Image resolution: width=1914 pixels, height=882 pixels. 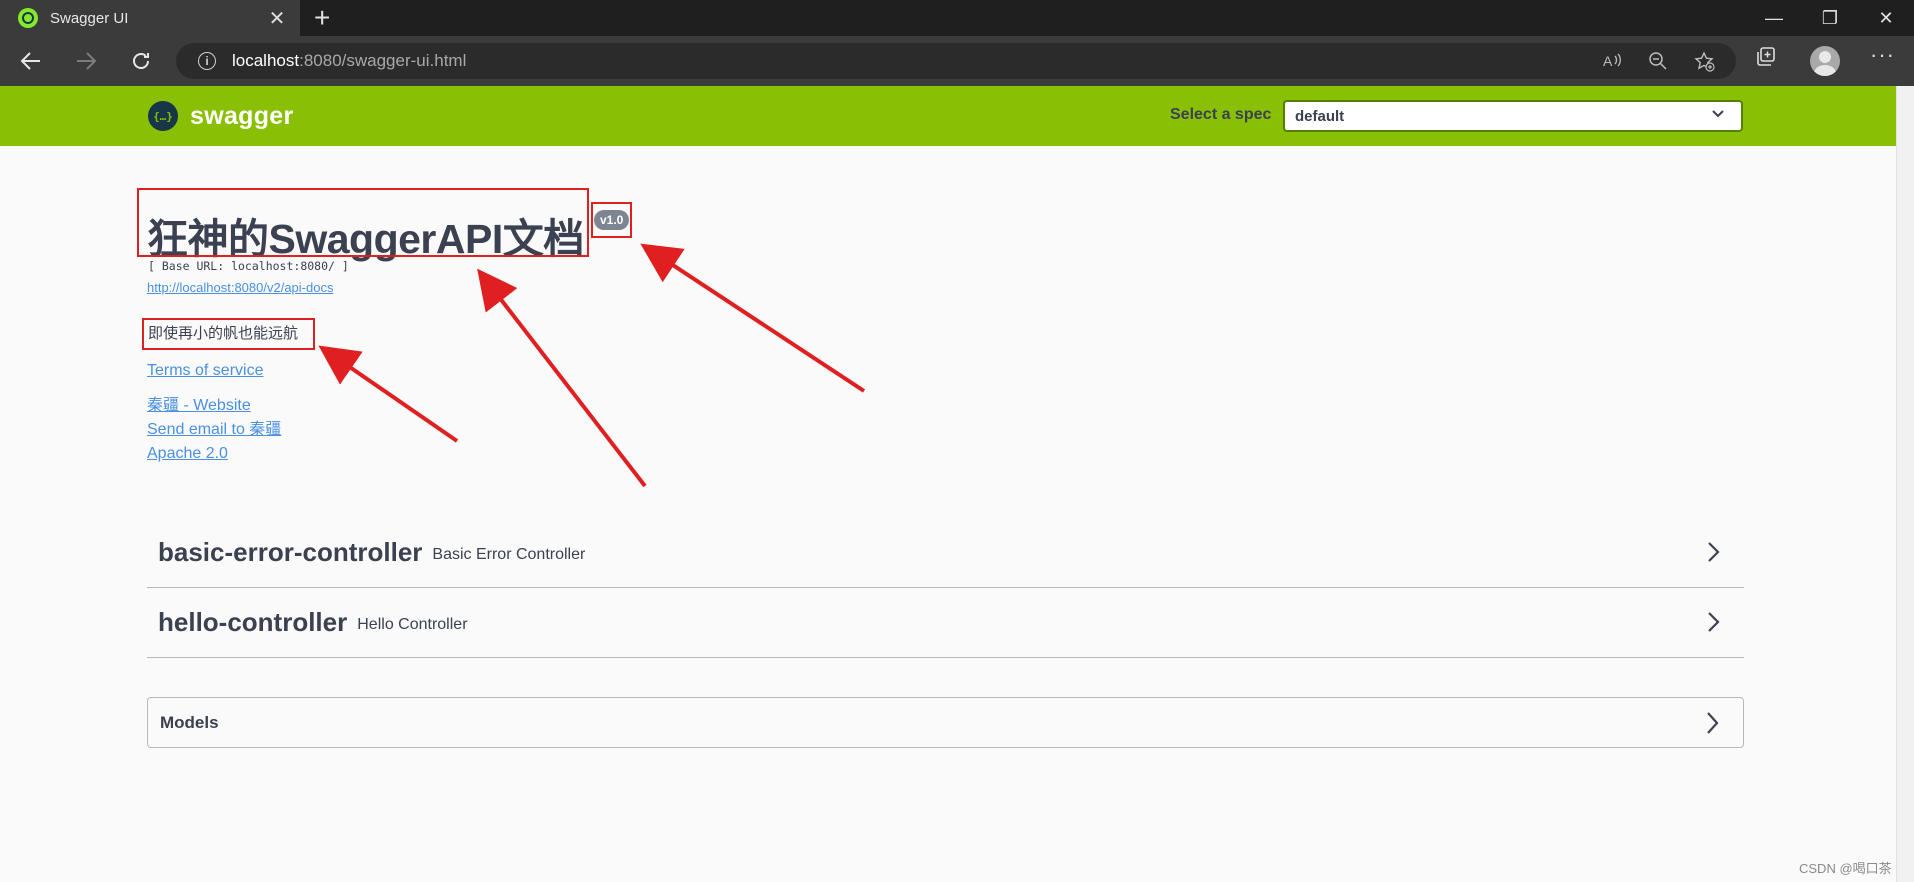 What do you see at coordinates (753, 318) in the screenshot?
I see `arrow-to-version` at bounding box center [753, 318].